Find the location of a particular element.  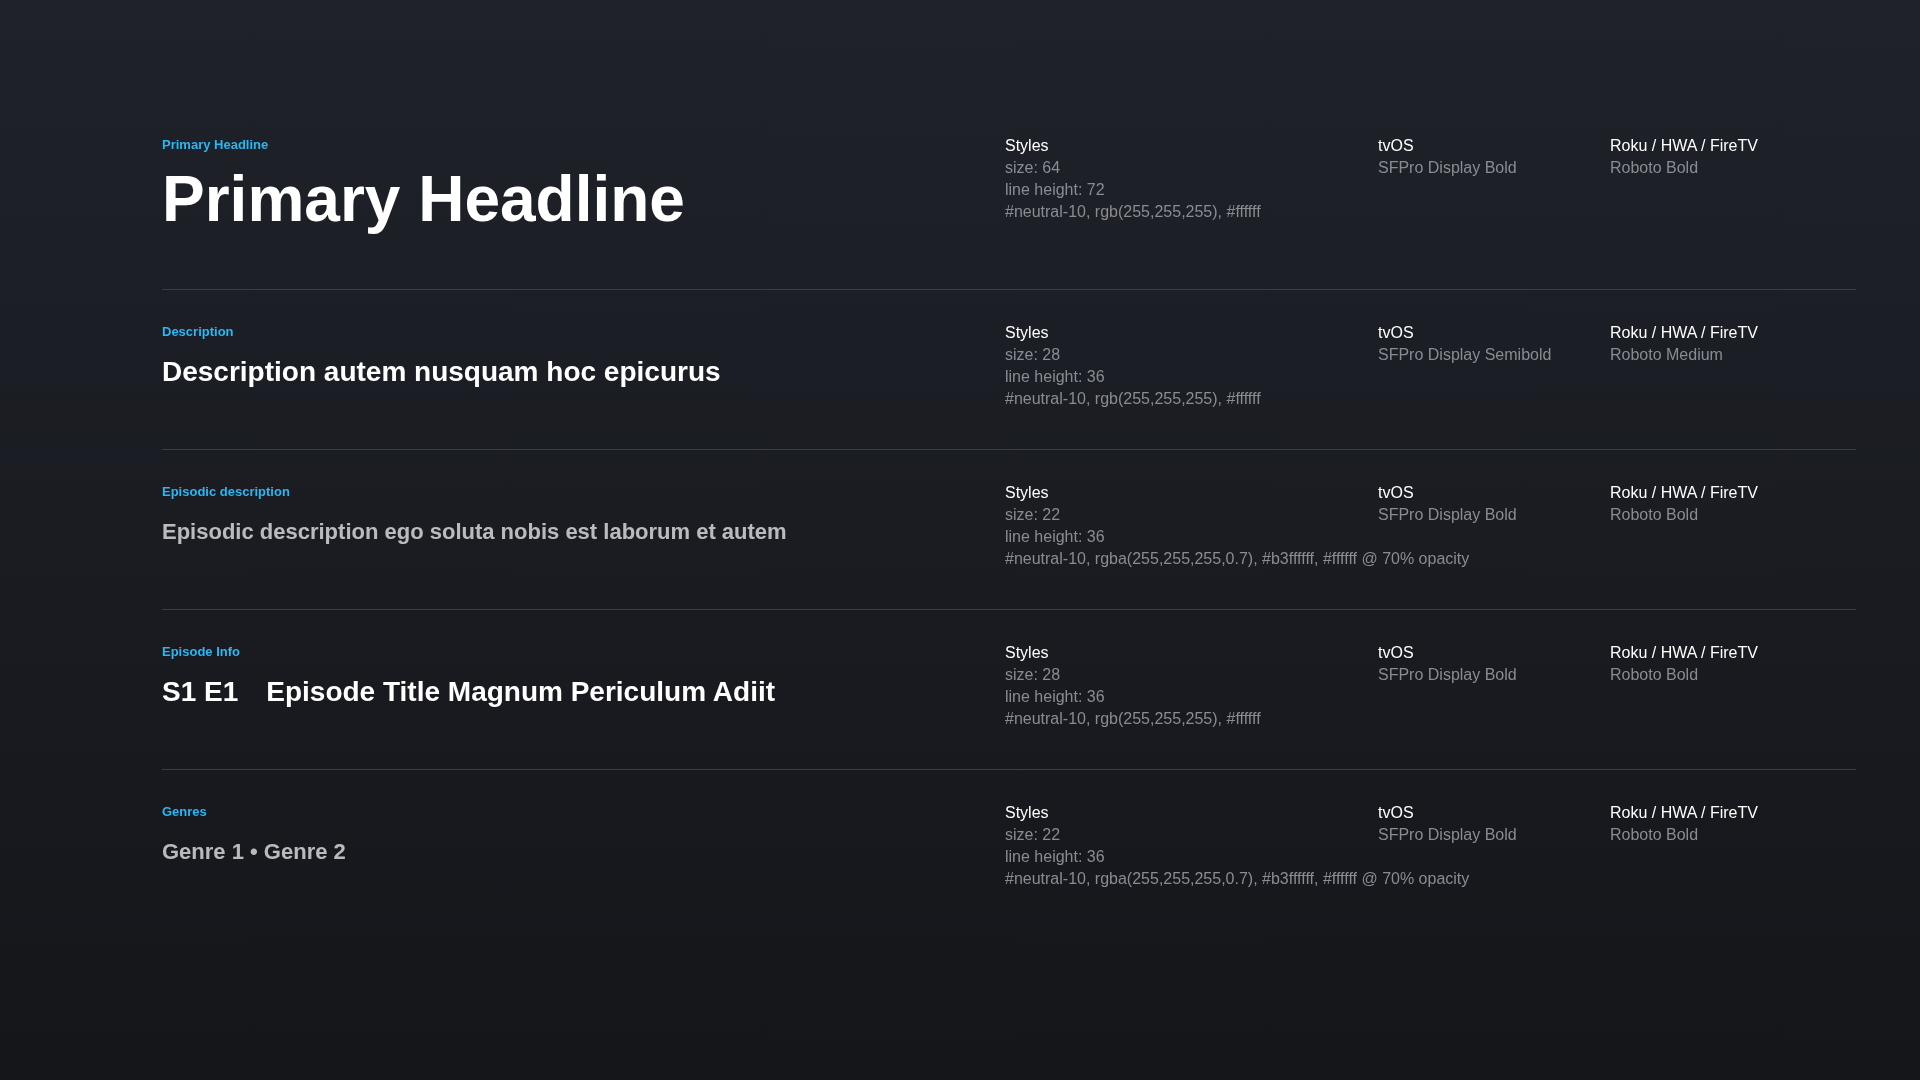

sample-text: Primary Headline is located at coordinates (423, 198).